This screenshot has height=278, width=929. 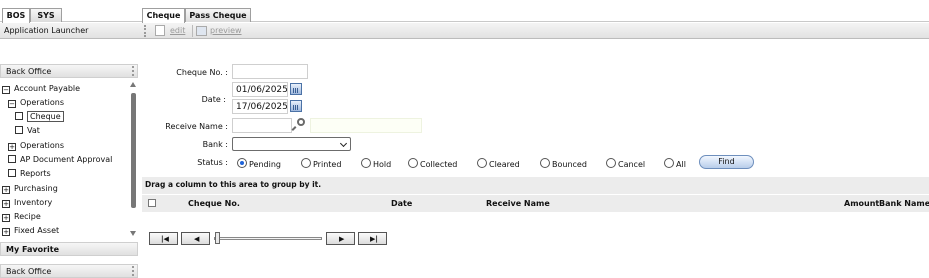 What do you see at coordinates (33, 130) in the screenshot?
I see `tree-node-label: Vat` at bounding box center [33, 130].